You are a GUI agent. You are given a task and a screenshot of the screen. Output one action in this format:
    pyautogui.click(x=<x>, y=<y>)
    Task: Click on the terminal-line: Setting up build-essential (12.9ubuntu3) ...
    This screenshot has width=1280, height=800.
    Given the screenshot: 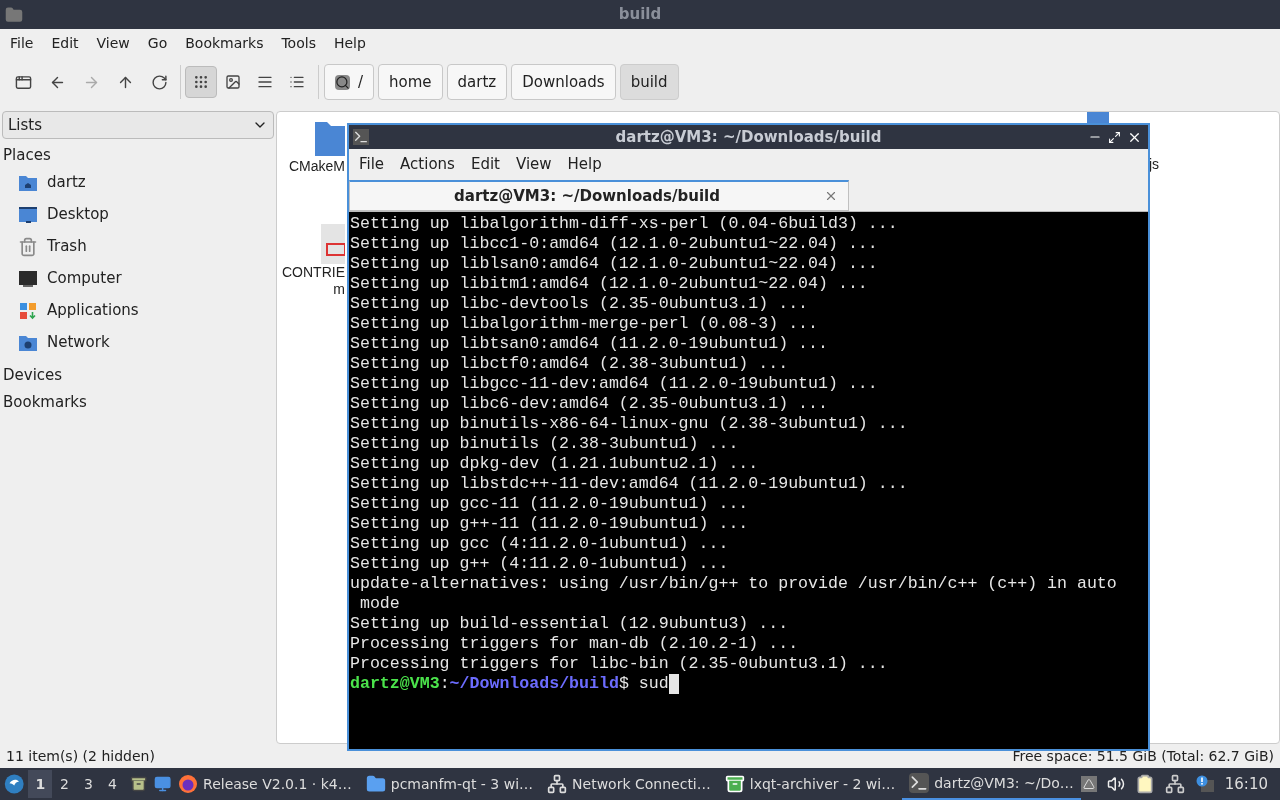 What is the action you would take?
    pyautogui.click(x=569, y=624)
    